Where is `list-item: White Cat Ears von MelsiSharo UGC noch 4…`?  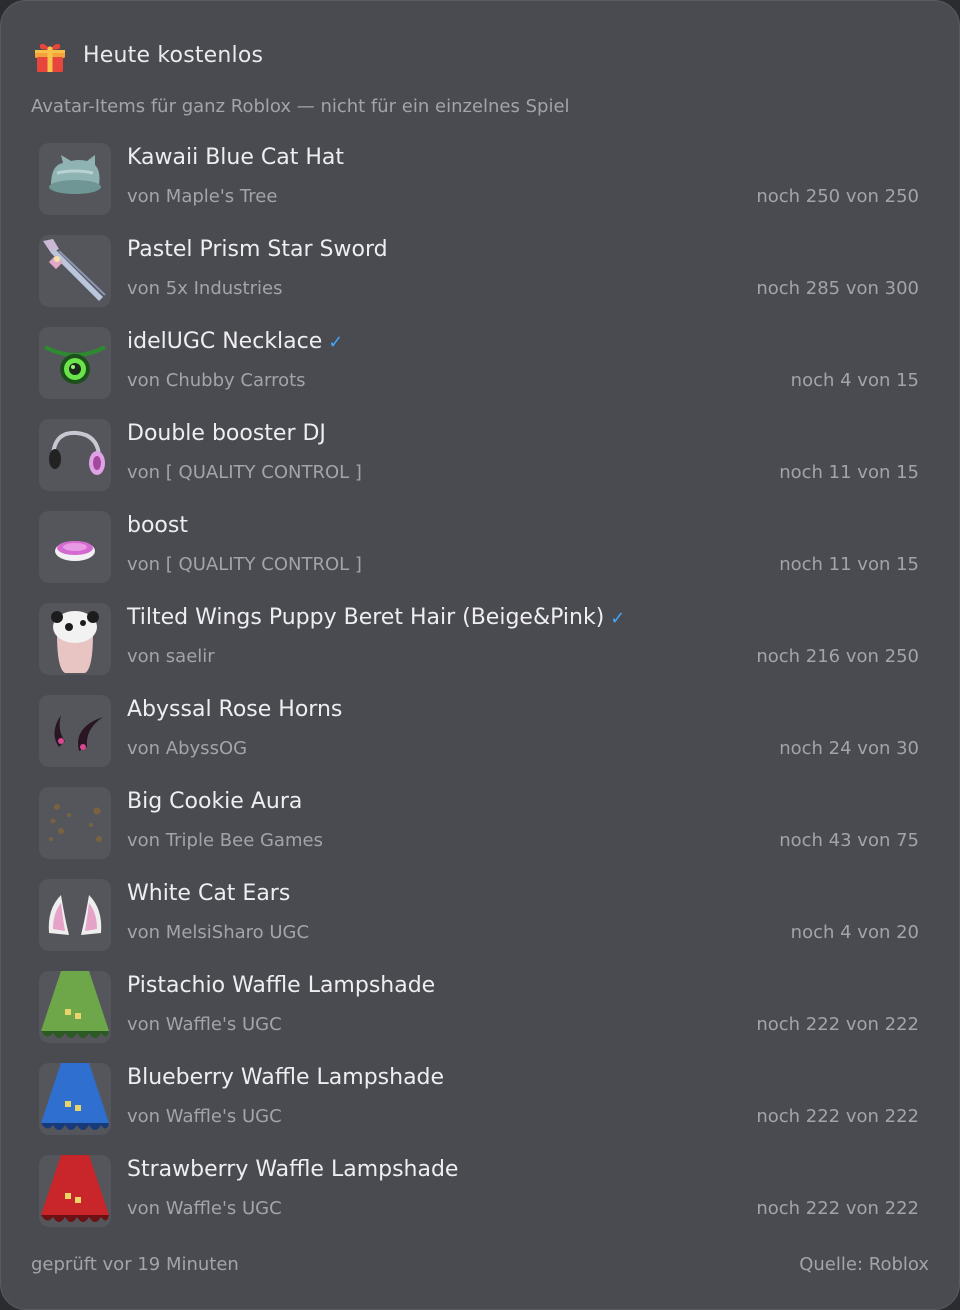 list-item: White Cat Ears von MelsiSharo UGC noch 4… is located at coordinates (479, 923).